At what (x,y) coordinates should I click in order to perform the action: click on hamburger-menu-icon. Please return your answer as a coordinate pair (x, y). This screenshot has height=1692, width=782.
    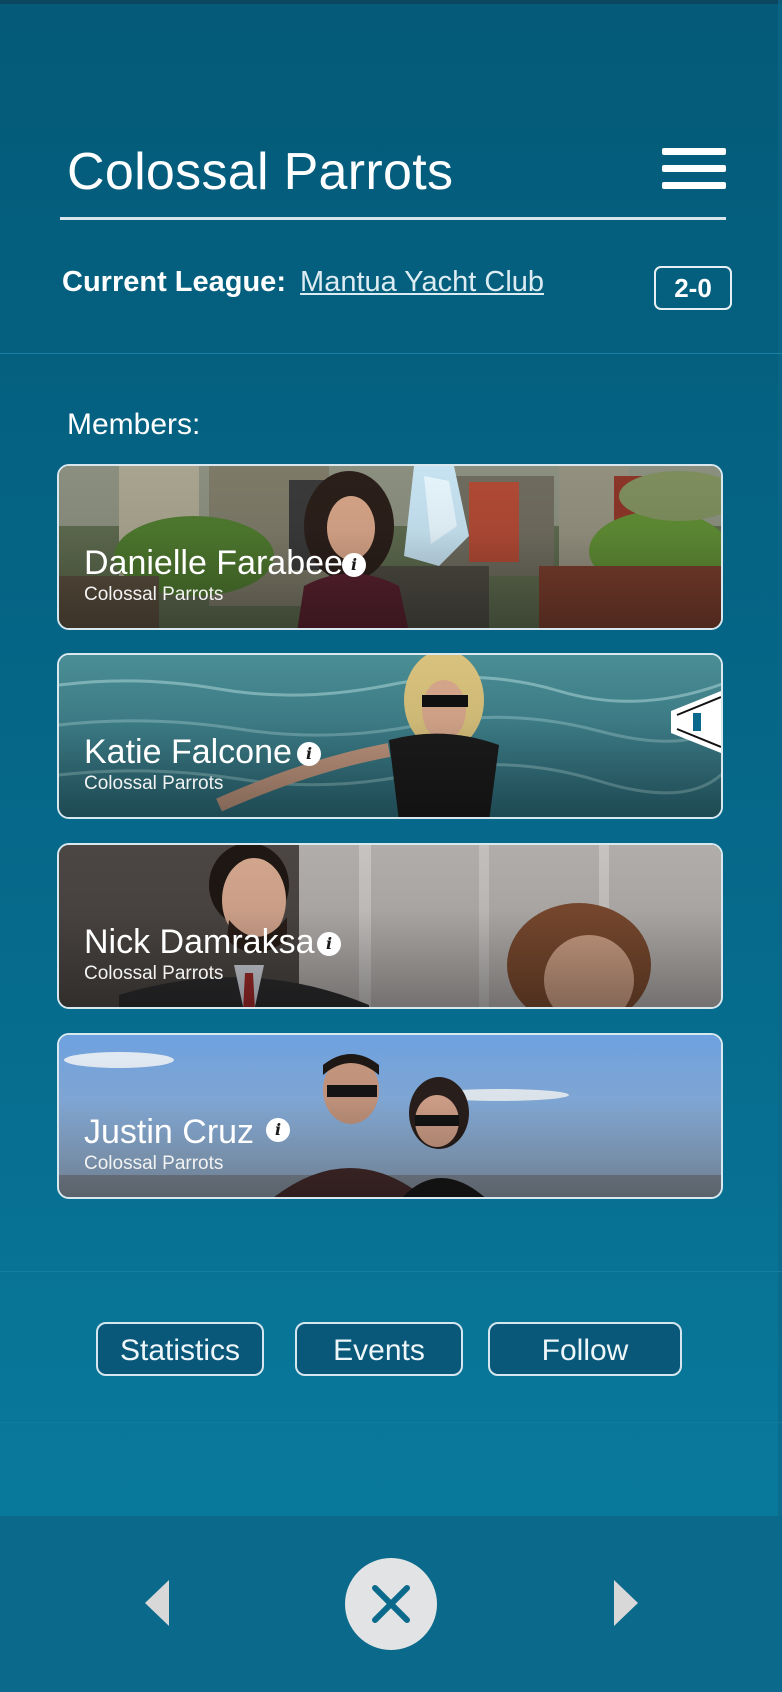
    Looking at the image, I should click on (694, 169).